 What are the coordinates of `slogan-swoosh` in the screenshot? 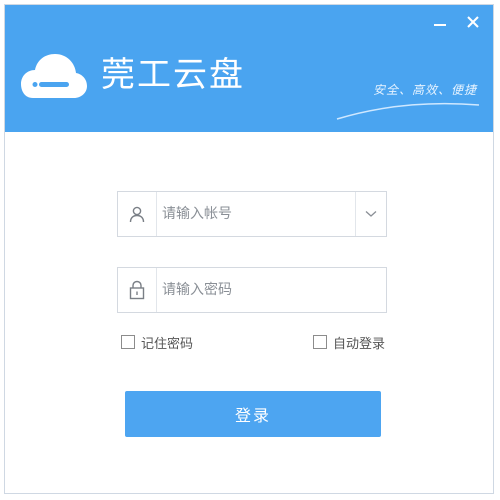 It's located at (408, 111).